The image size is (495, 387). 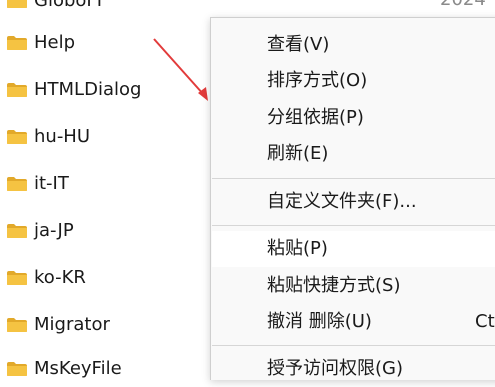 What do you see at coordinates (334, 285) in the screenshot?
I see `menu-item-label: 粘贴快捷方式(S)` at bounding box center [334, 285].